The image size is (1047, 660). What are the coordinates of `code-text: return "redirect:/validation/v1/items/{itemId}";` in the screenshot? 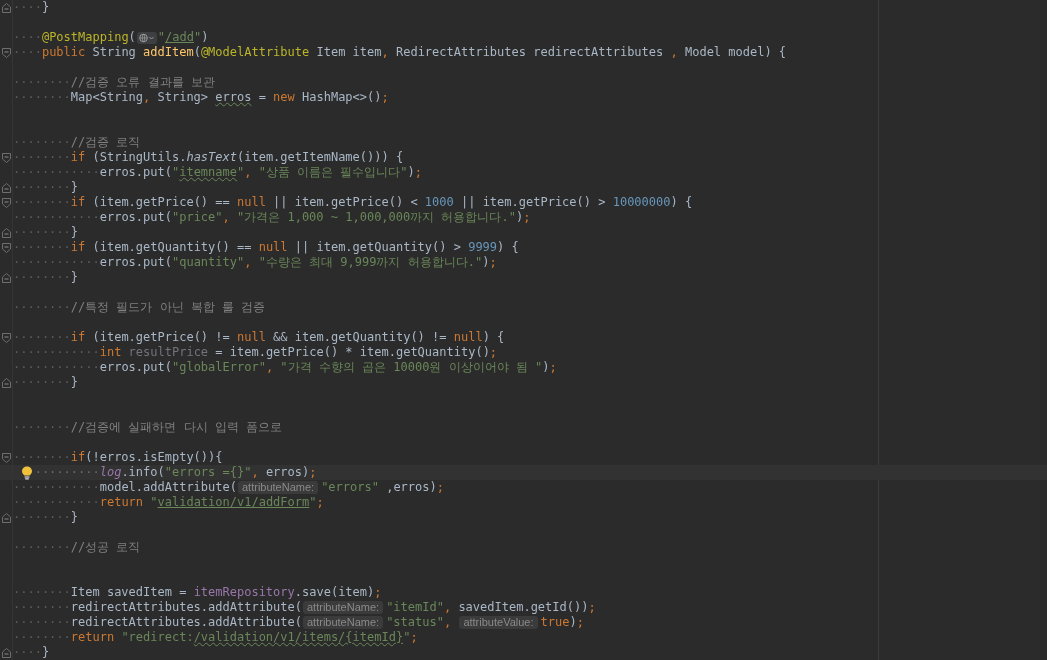 It's located at (244, 637).